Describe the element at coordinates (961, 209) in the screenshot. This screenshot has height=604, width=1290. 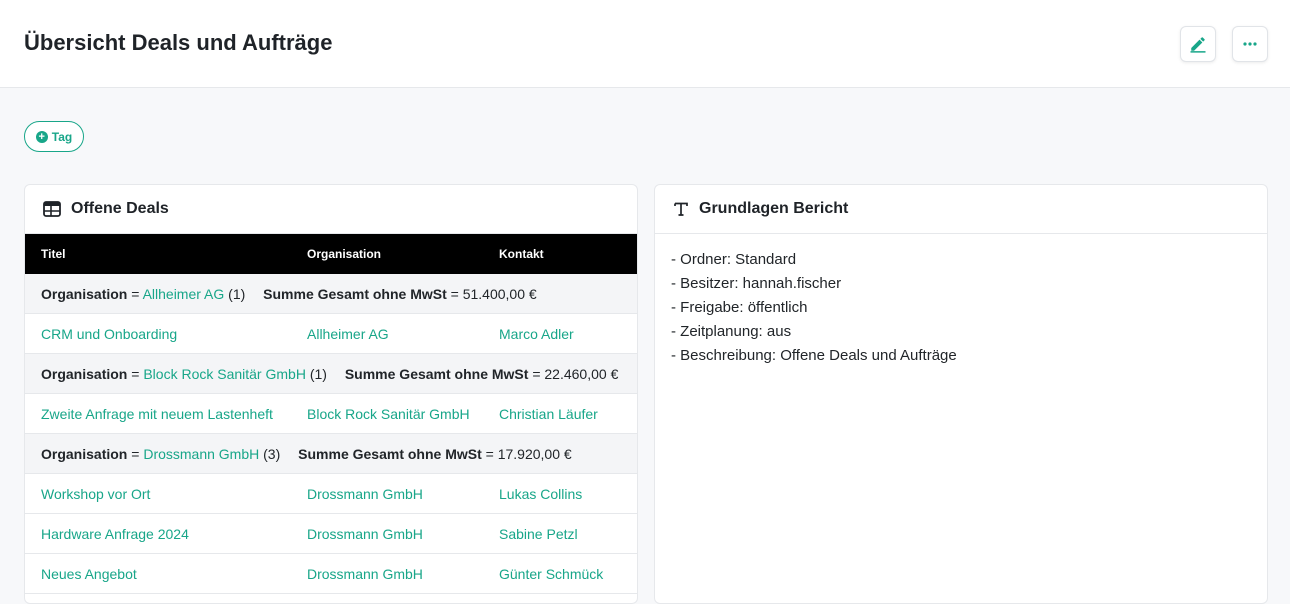
I see `report-card-header: Grundlagen Bericht` at that location.